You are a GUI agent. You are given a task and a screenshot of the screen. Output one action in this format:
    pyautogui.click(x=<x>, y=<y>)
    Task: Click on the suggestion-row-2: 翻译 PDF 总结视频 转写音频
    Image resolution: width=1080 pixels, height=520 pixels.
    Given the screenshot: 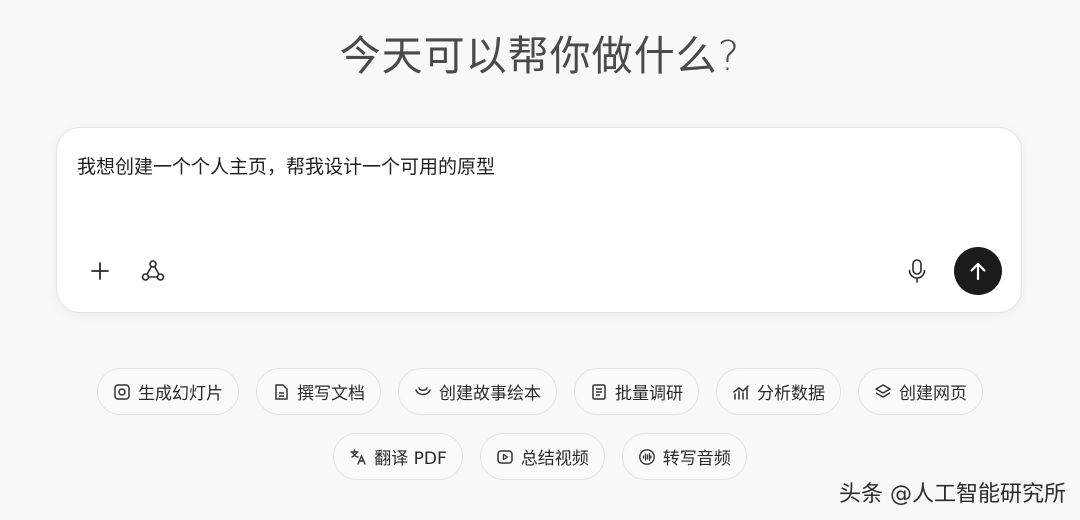 What is the action you would take?
    pyautogui.click(x=540, y=456)
    